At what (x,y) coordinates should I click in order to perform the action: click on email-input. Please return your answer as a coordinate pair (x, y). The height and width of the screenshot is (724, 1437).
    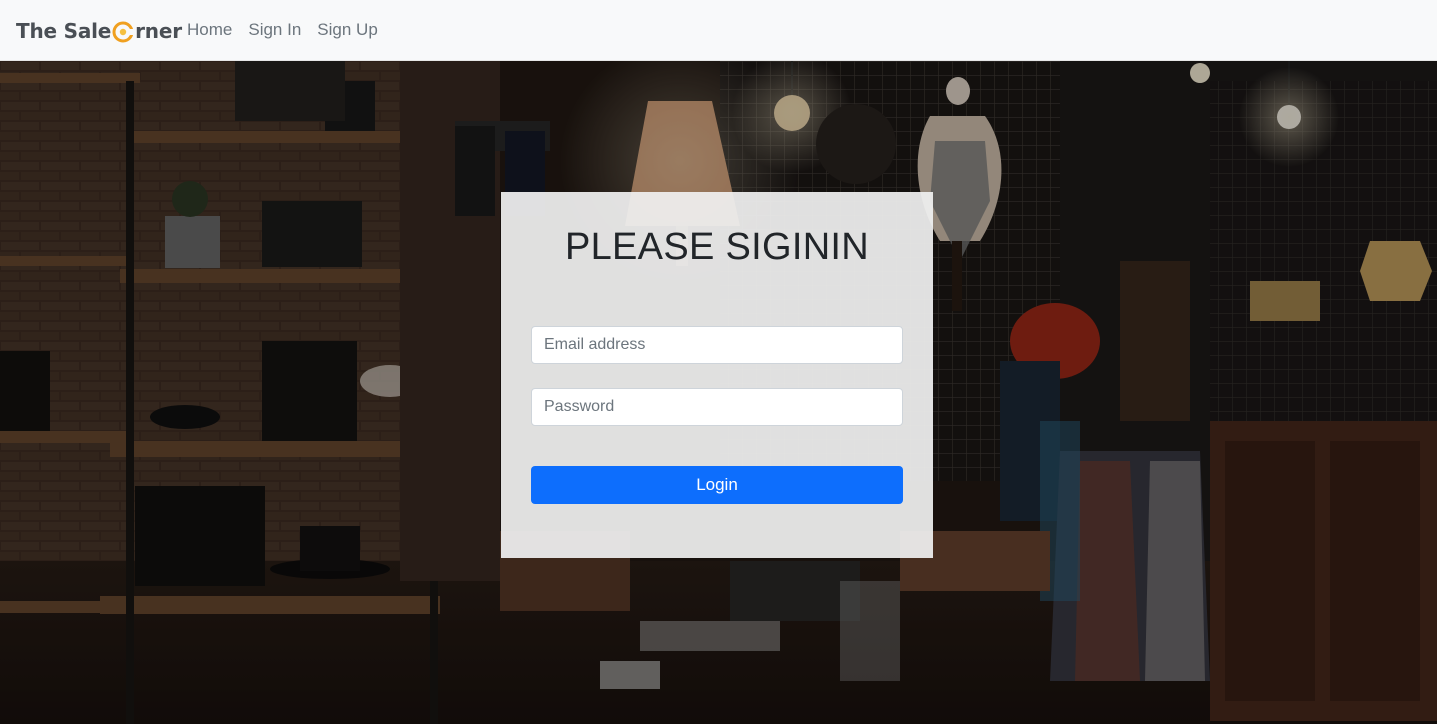
    Looking at the image, I should click on (717, 345).